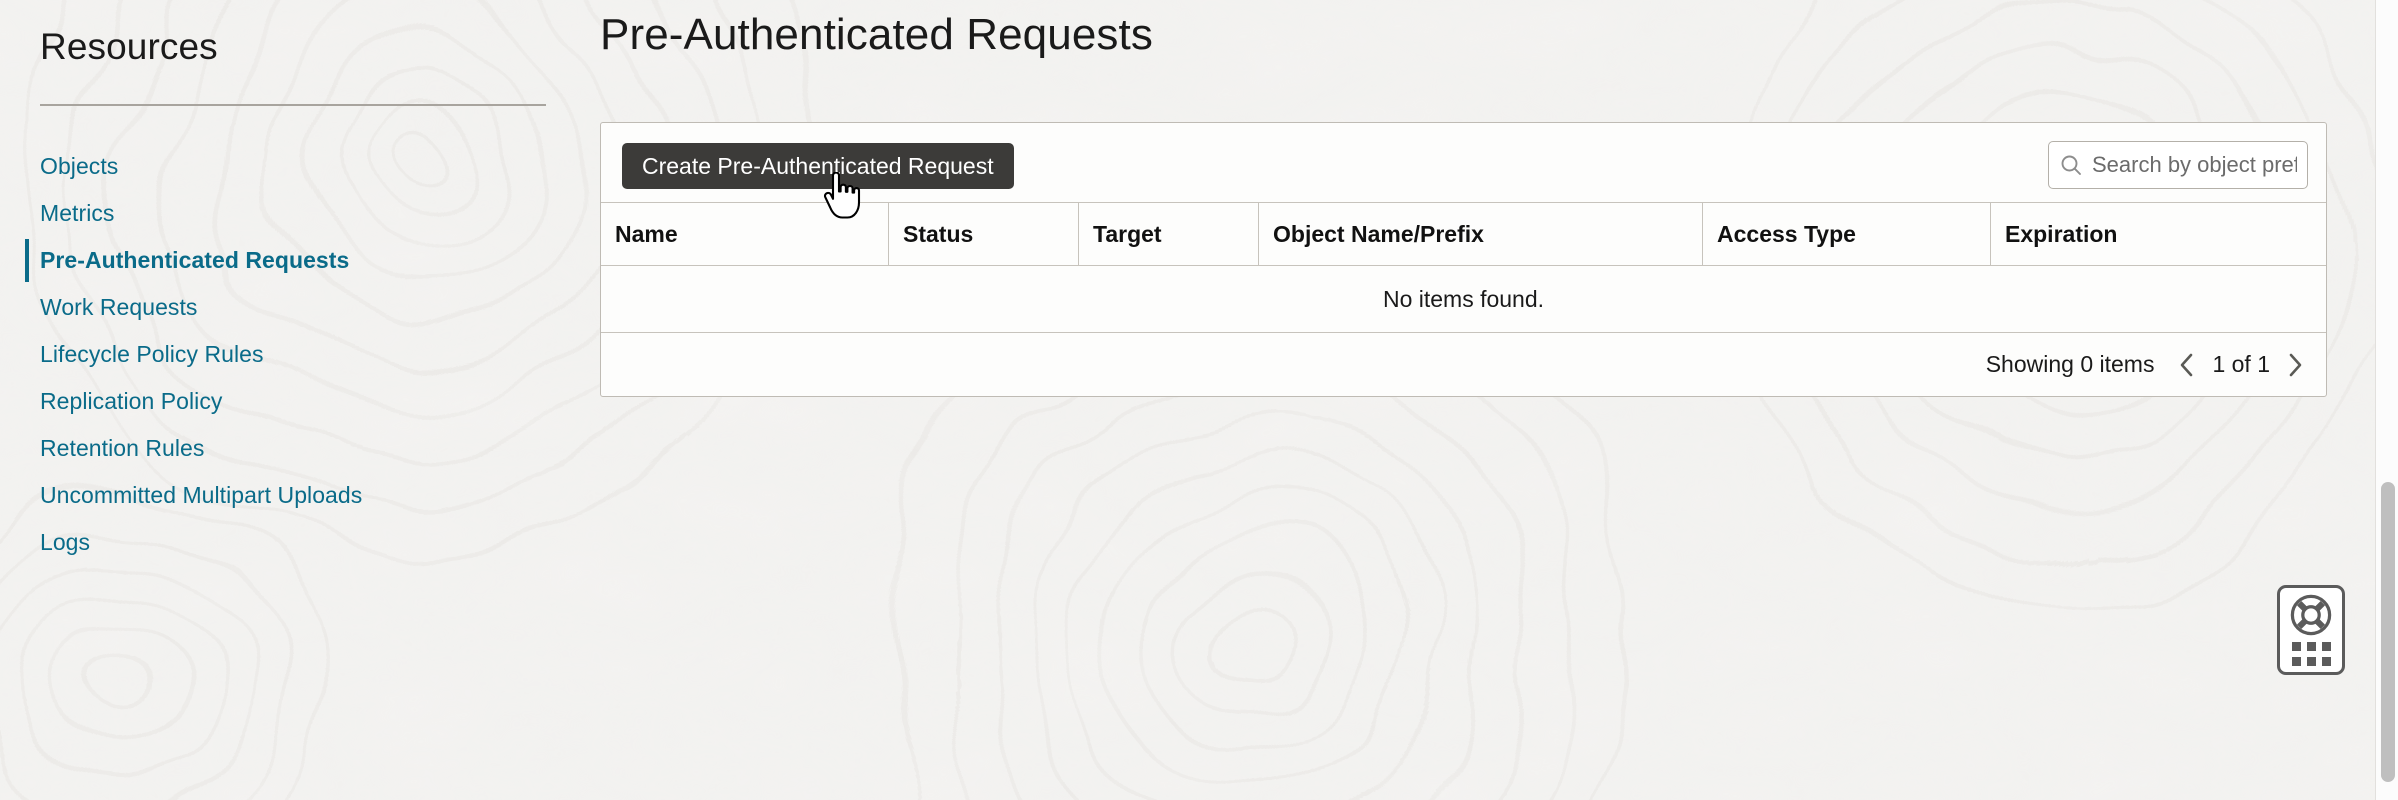 This screenshot has width=2398, height=800. Describe the element at coordinates (2241, 364) in the screenshot. I see `page-indicator: 1 of 1` at that location.